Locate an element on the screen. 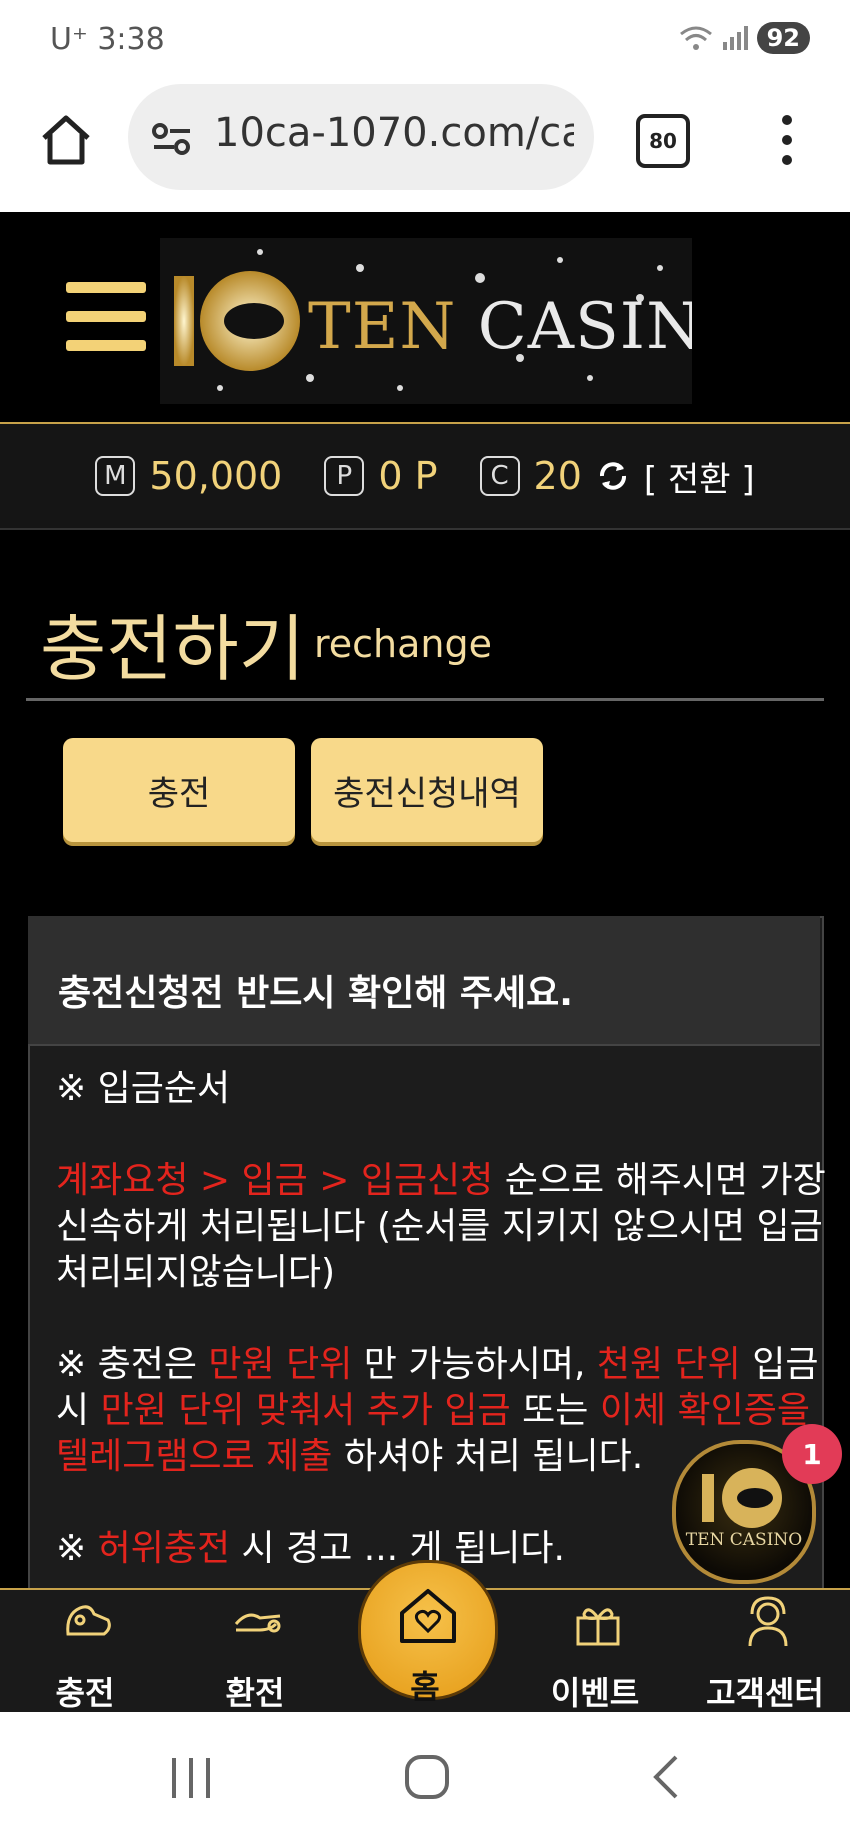  page-subtitle: rechange is located at coordinates (403, 644).